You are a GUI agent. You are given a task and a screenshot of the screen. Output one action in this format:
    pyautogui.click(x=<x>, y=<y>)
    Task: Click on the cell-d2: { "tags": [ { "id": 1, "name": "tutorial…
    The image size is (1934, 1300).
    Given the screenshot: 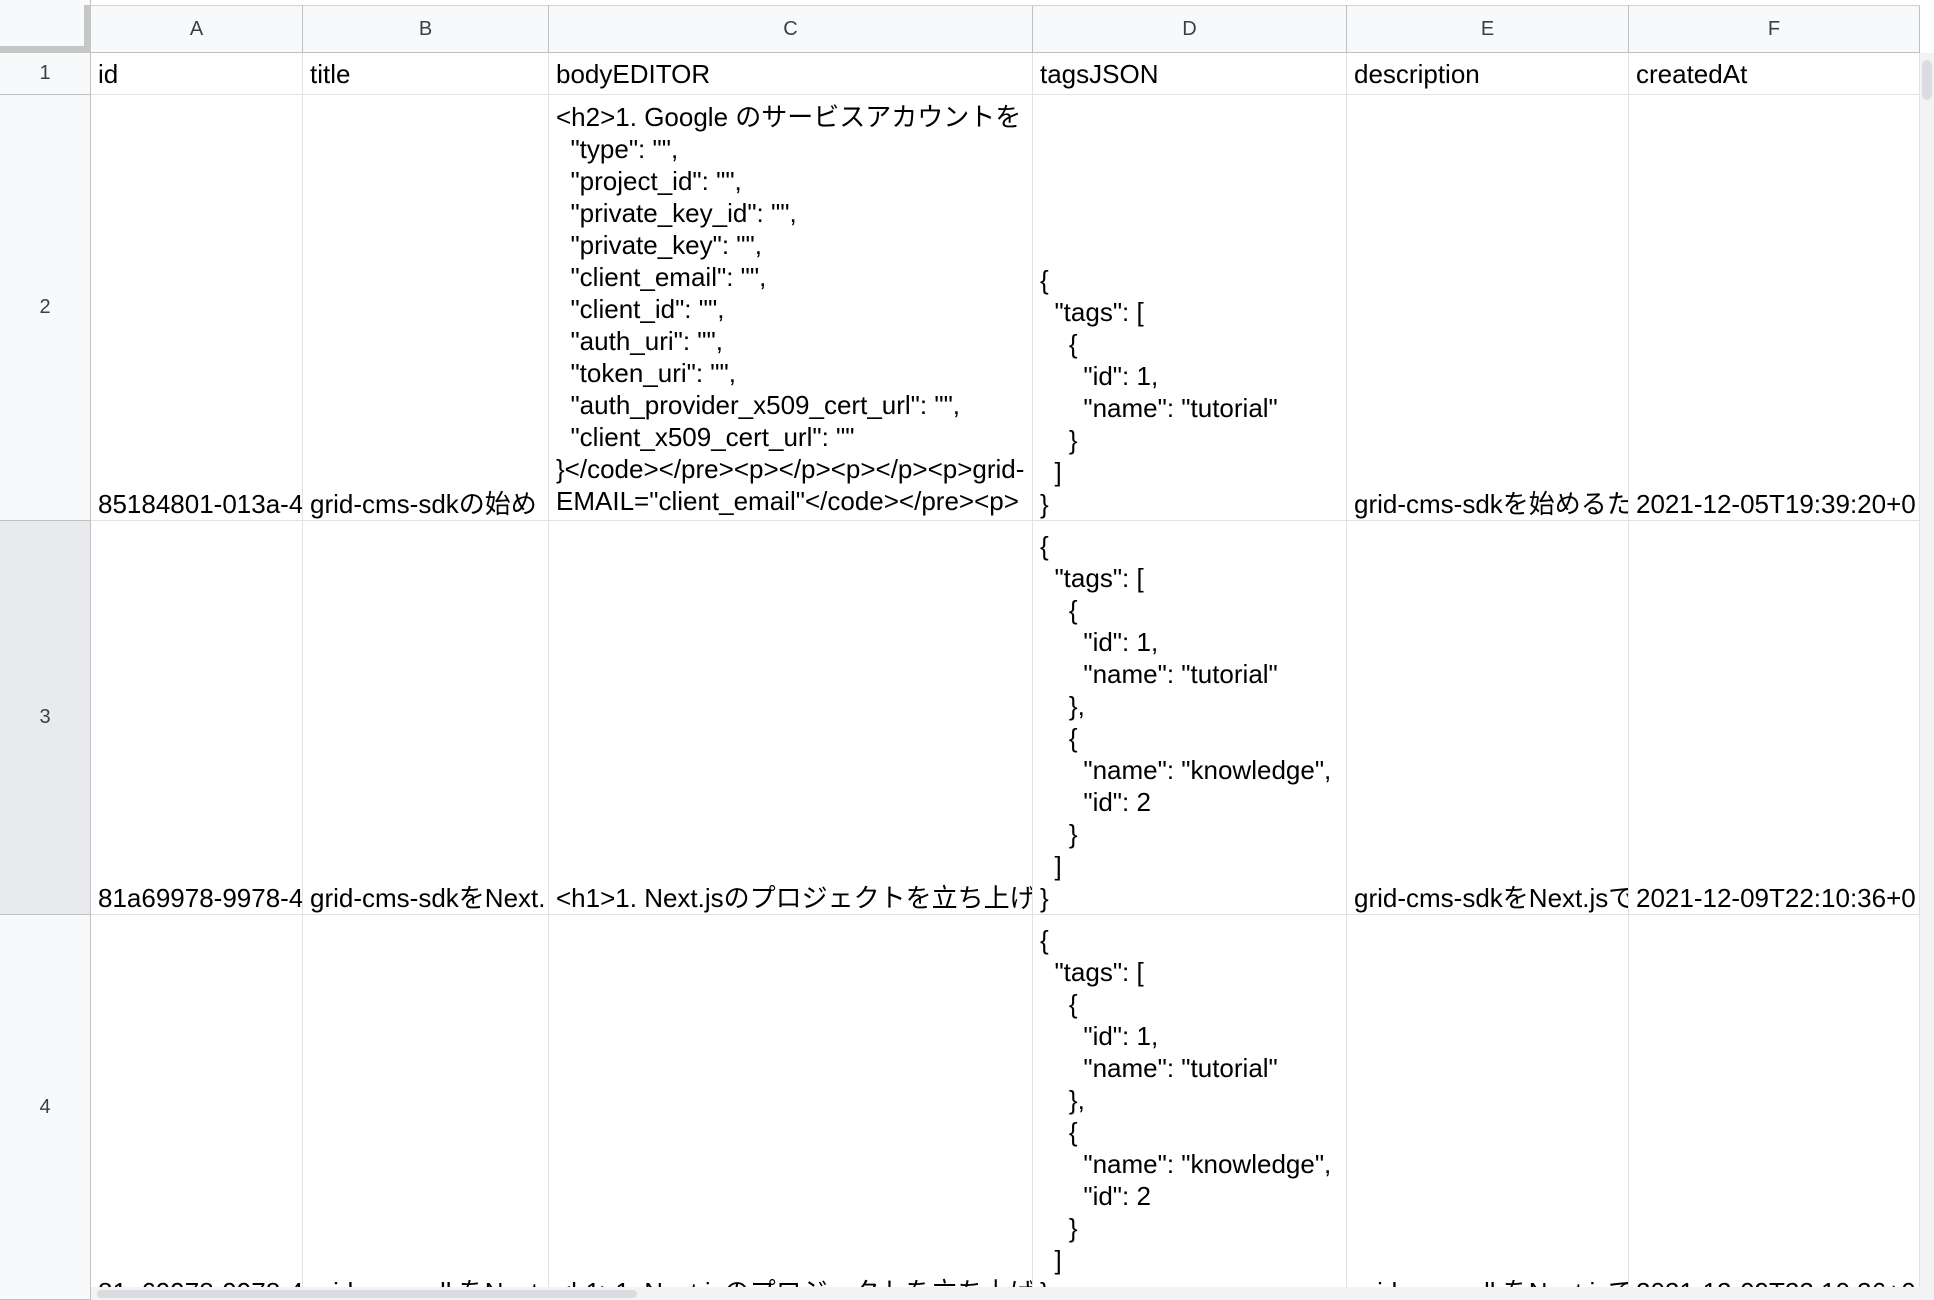 What is the action you would take?
    pyautogui.click(x=1190, y=308)
    